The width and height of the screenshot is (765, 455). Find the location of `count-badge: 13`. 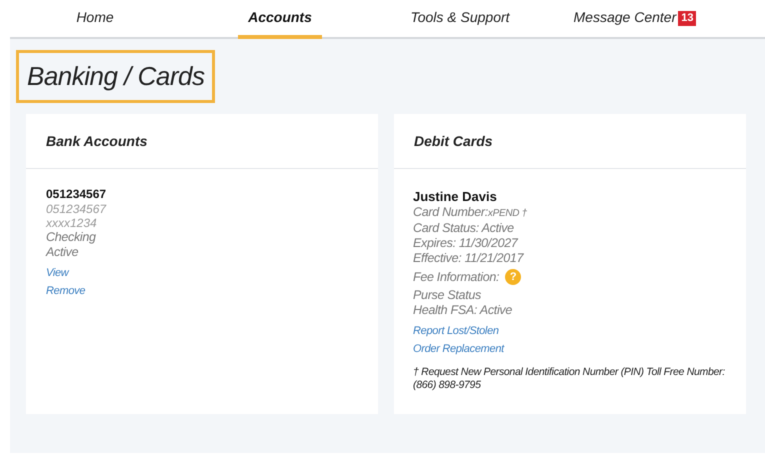

count-badge: 13 is located at coordinates (687, 18).